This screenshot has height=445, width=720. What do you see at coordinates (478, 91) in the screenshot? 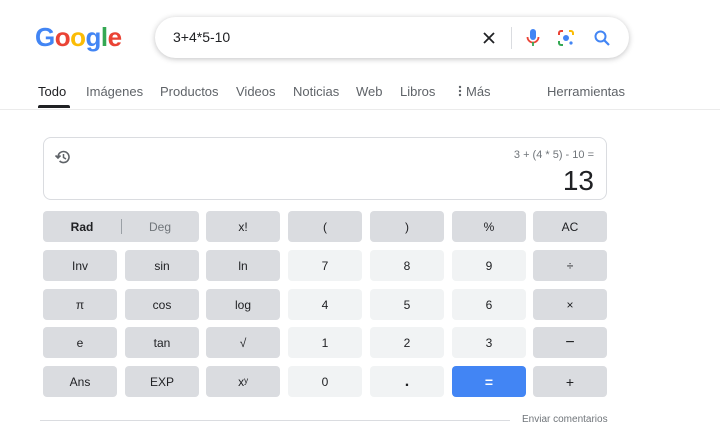
I see `tab-mas-label: Más` at bounding box center [478, 91].